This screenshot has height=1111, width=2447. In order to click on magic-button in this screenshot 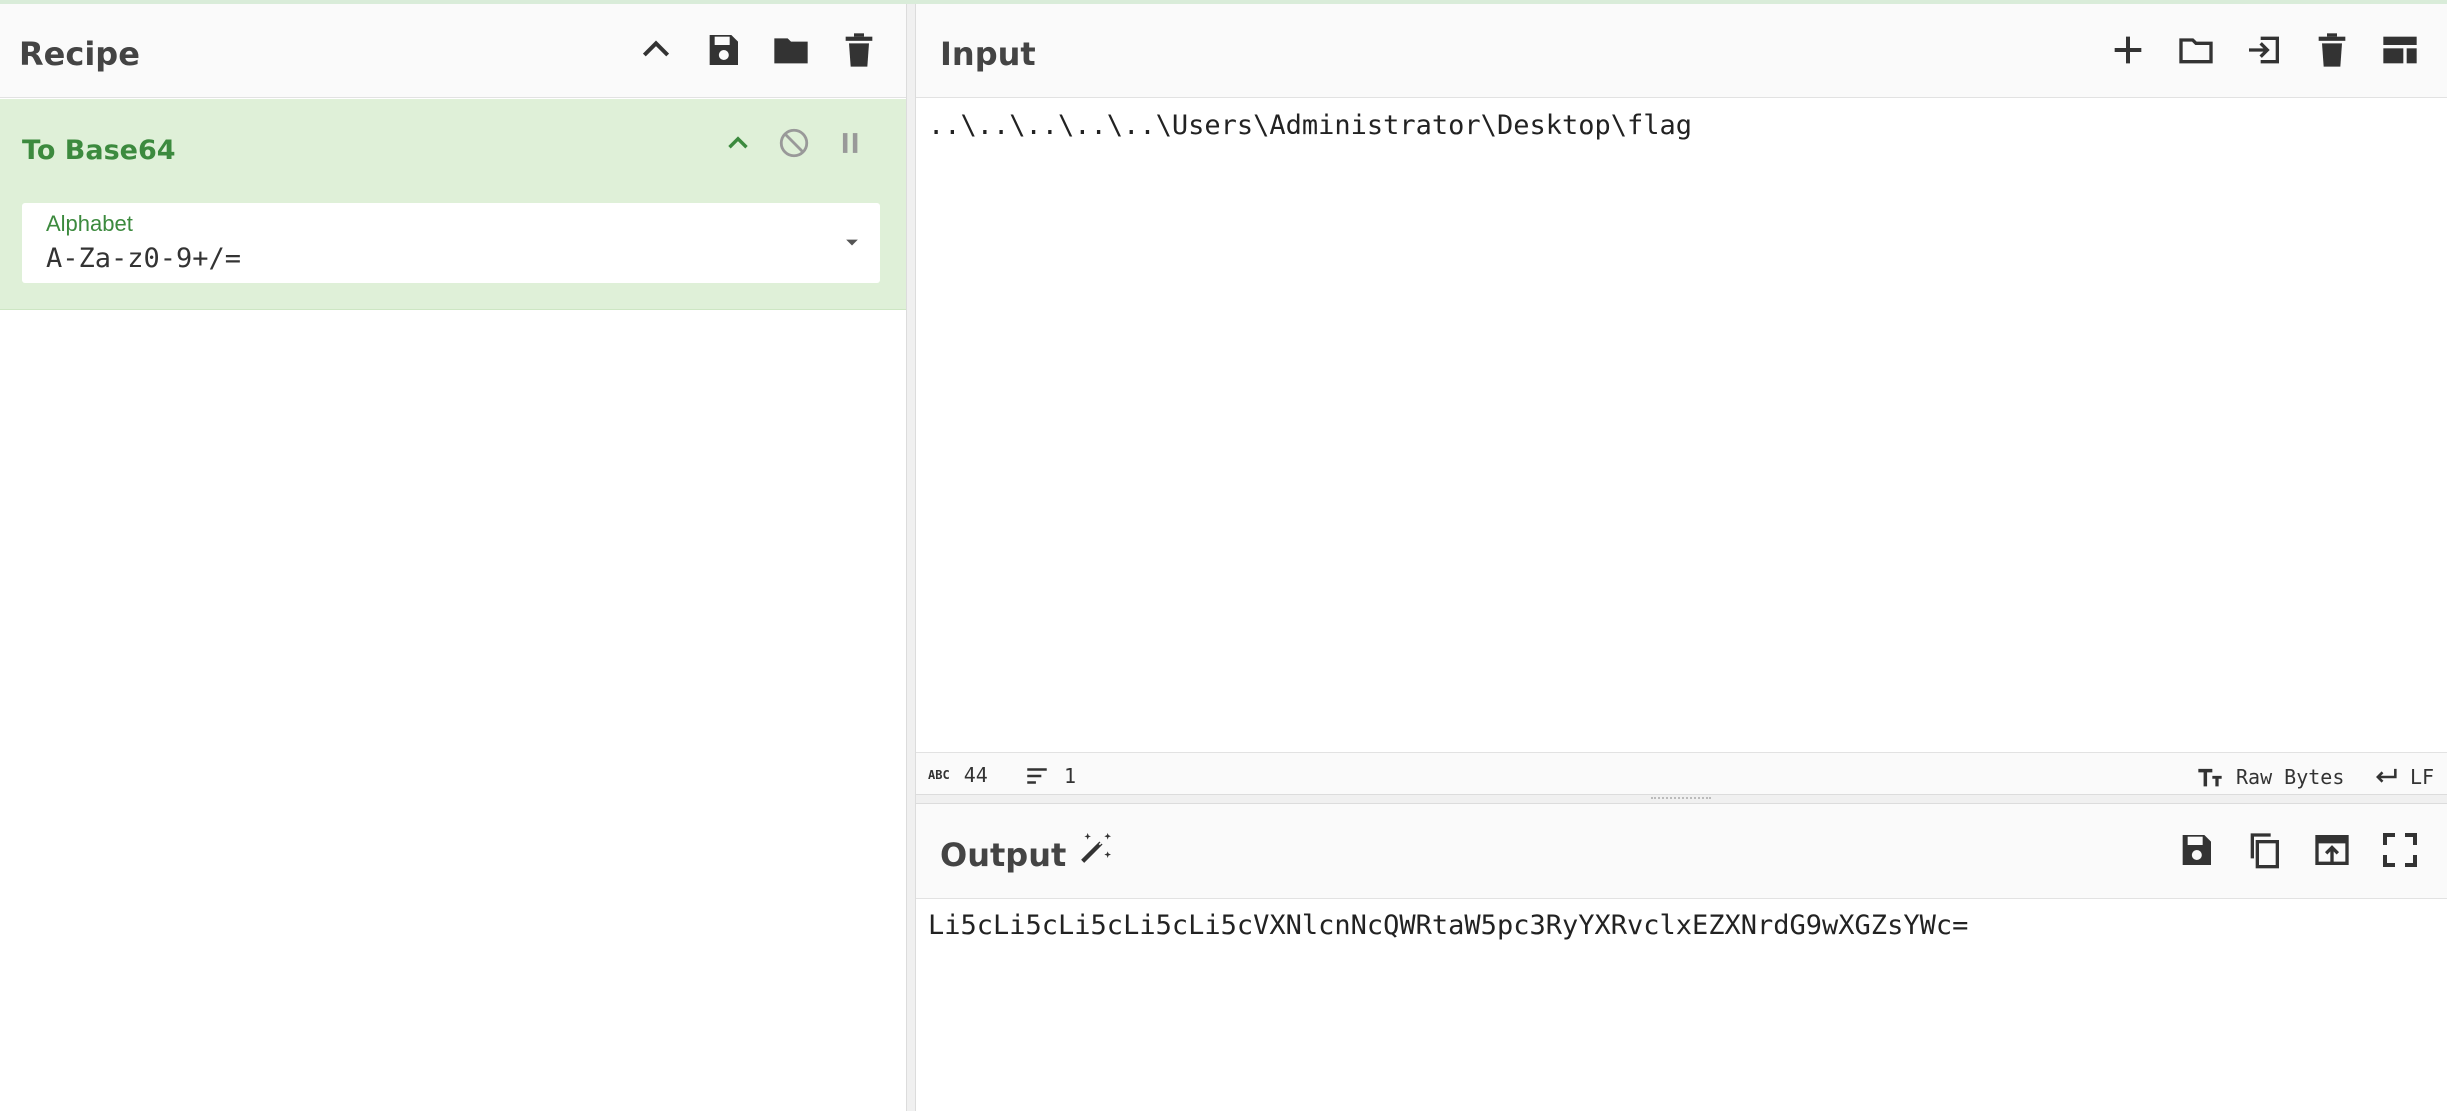, I will do `click(1096, 848)`.